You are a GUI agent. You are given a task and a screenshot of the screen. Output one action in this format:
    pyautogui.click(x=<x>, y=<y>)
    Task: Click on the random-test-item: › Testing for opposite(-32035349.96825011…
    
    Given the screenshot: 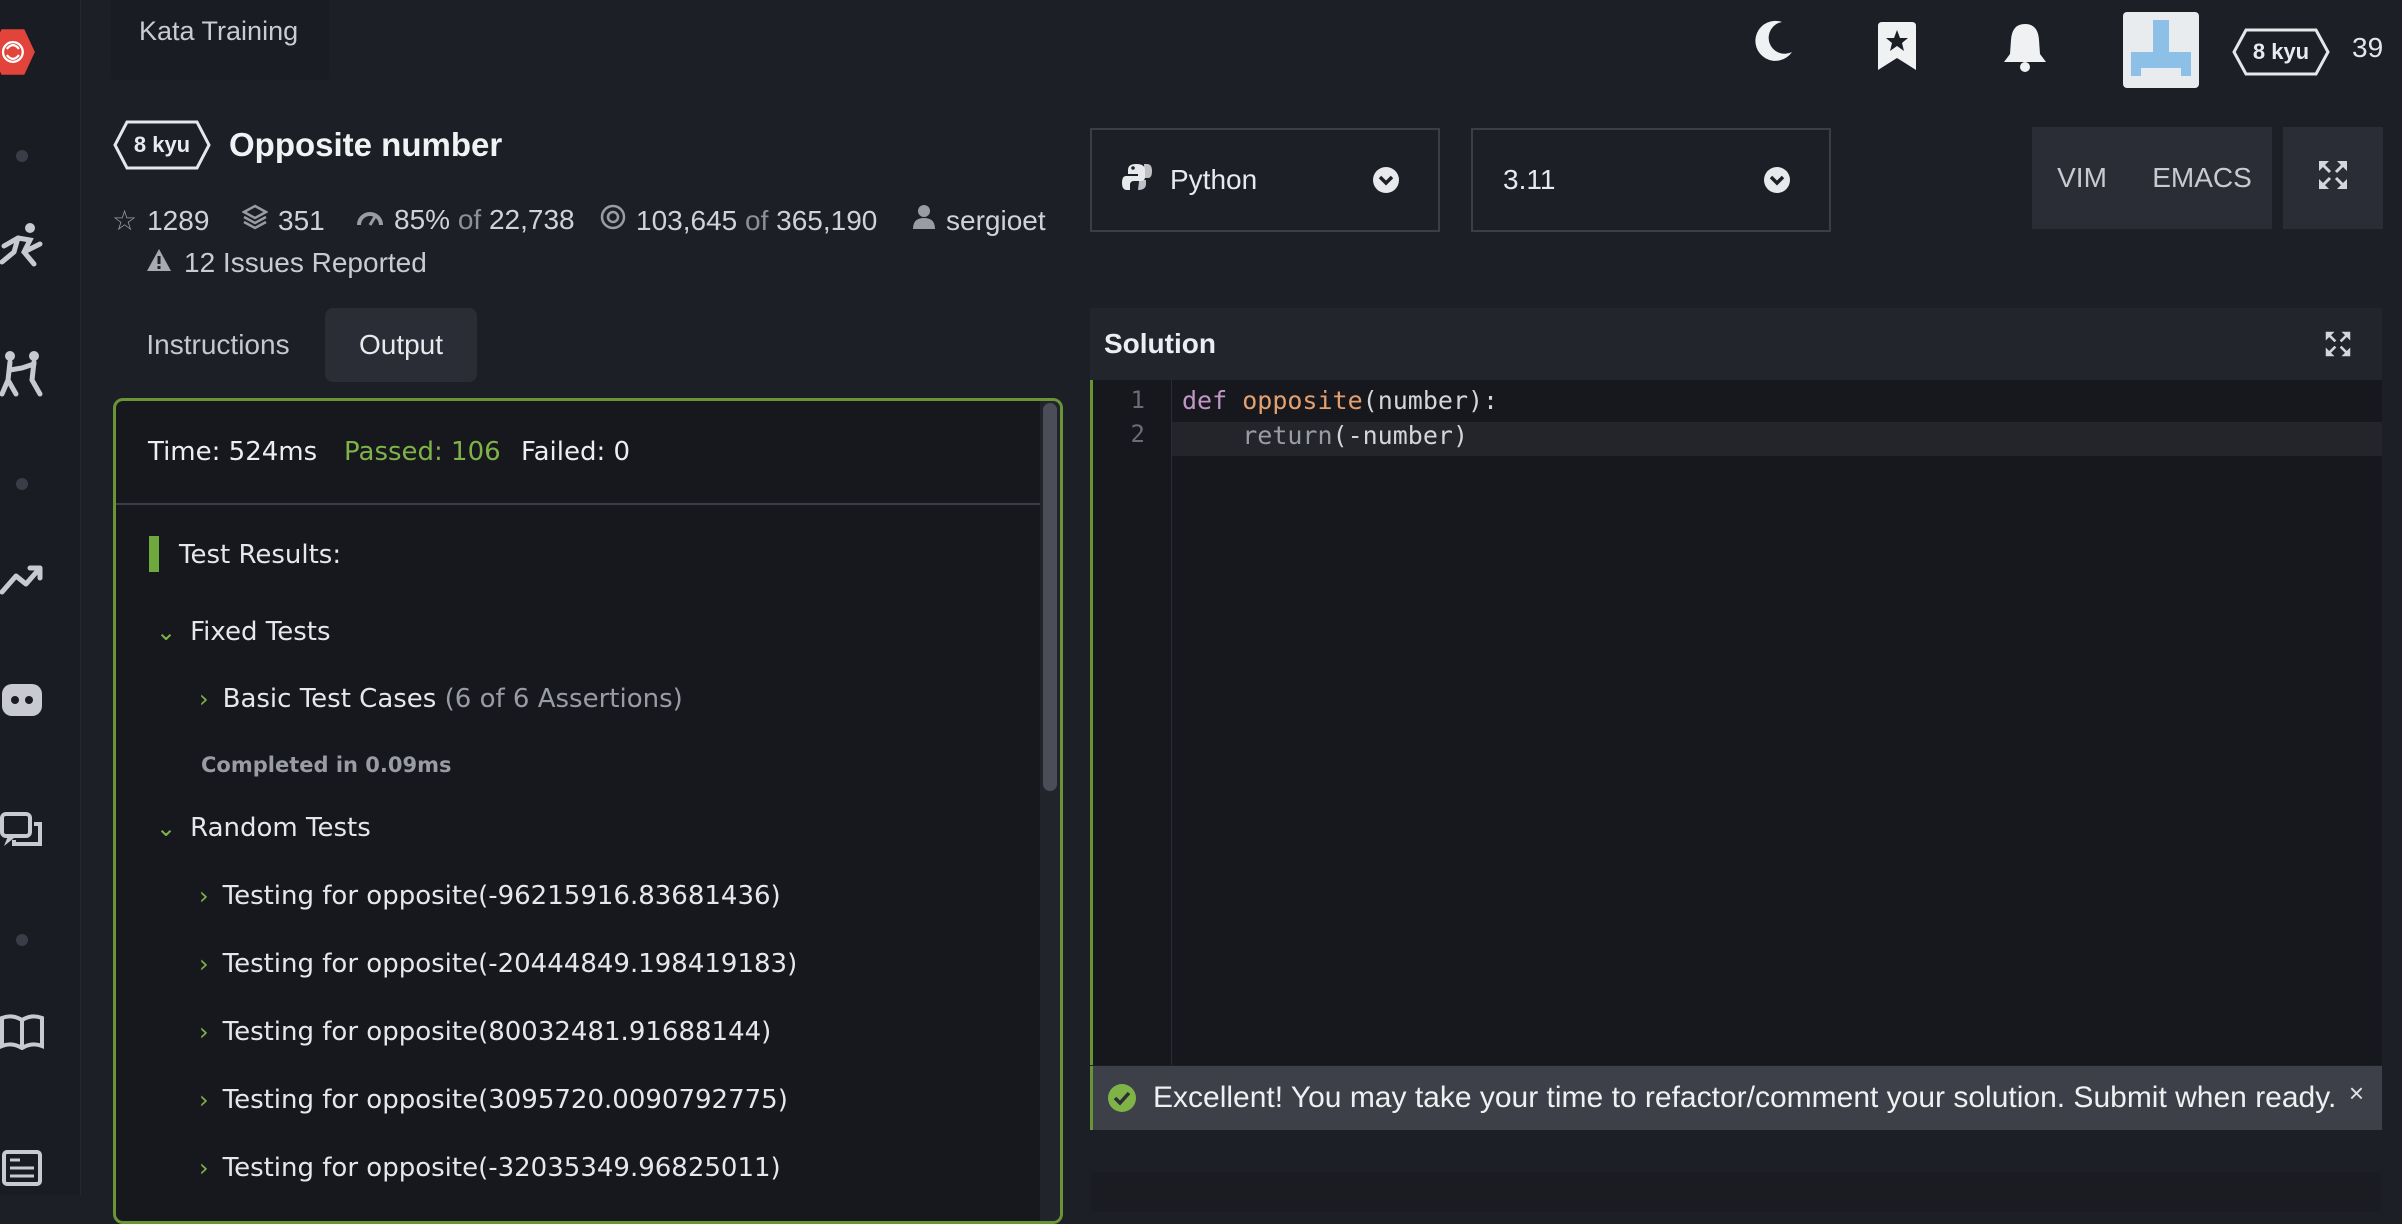 What is the action you would take?
    pyautogui.click(x=490, y=1168)
    